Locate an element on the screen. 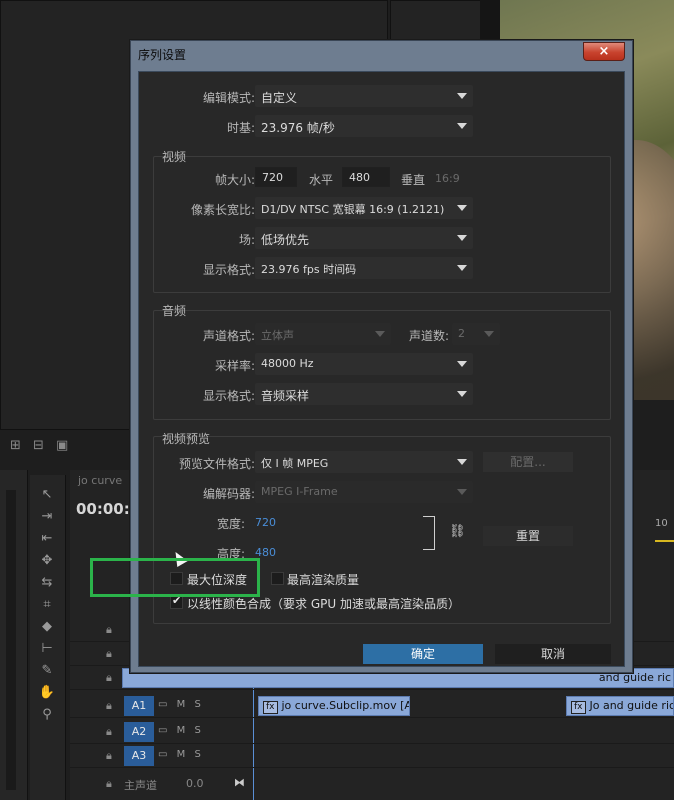 The image size is (674, 800). hand-tool-icon: ✋ is located at coordinates (47, 693).